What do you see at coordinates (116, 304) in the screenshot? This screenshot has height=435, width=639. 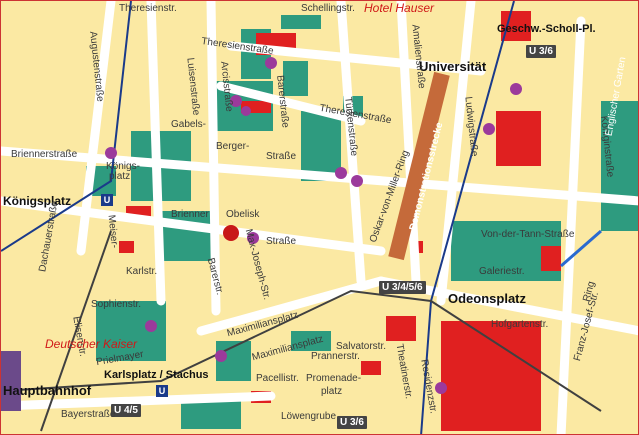 I see `street-sophienstr: Sophienstr.` at bounding box center [116, 304].